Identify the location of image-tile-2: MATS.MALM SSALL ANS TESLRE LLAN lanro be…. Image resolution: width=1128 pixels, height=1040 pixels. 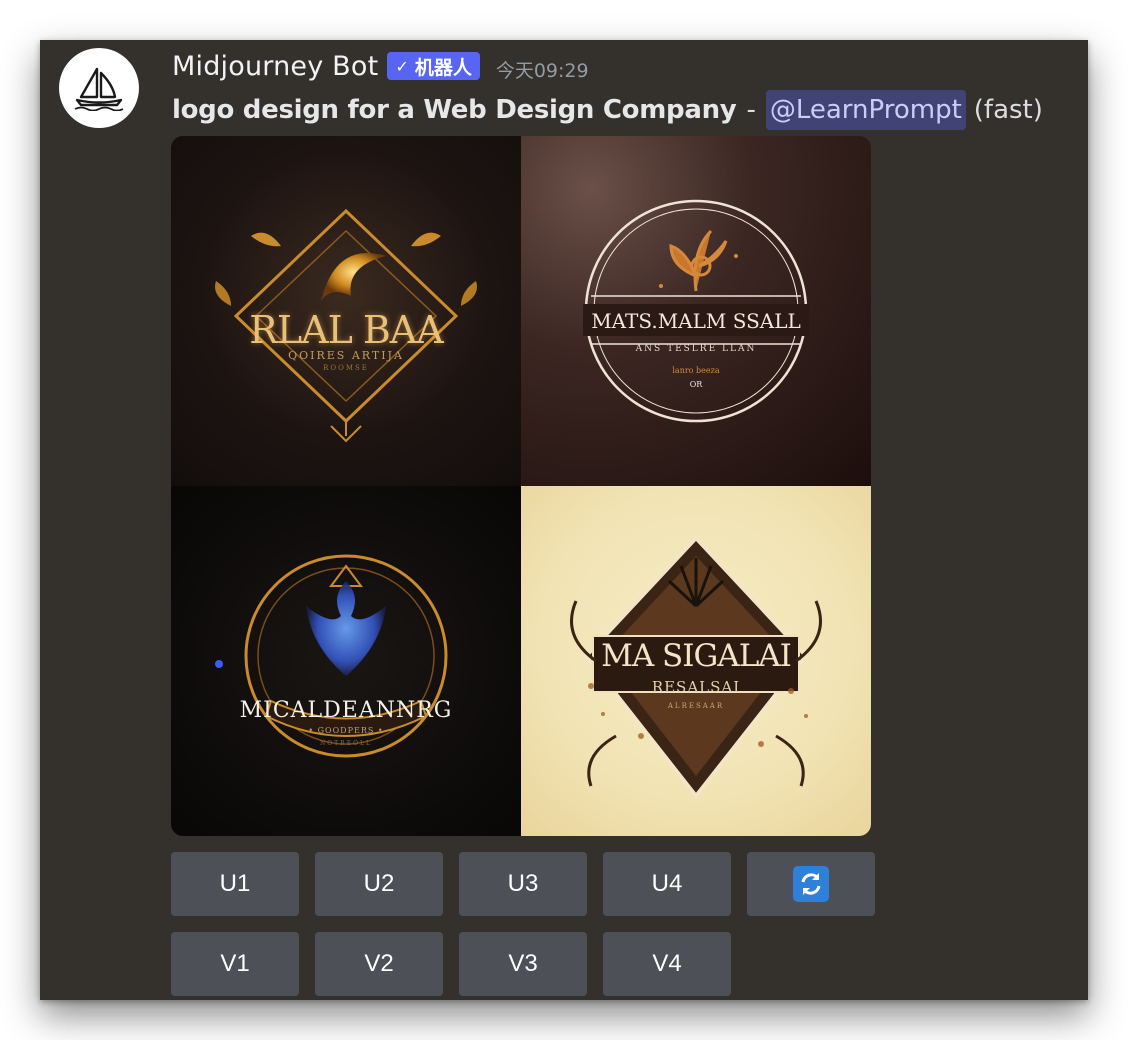
(696, 311).